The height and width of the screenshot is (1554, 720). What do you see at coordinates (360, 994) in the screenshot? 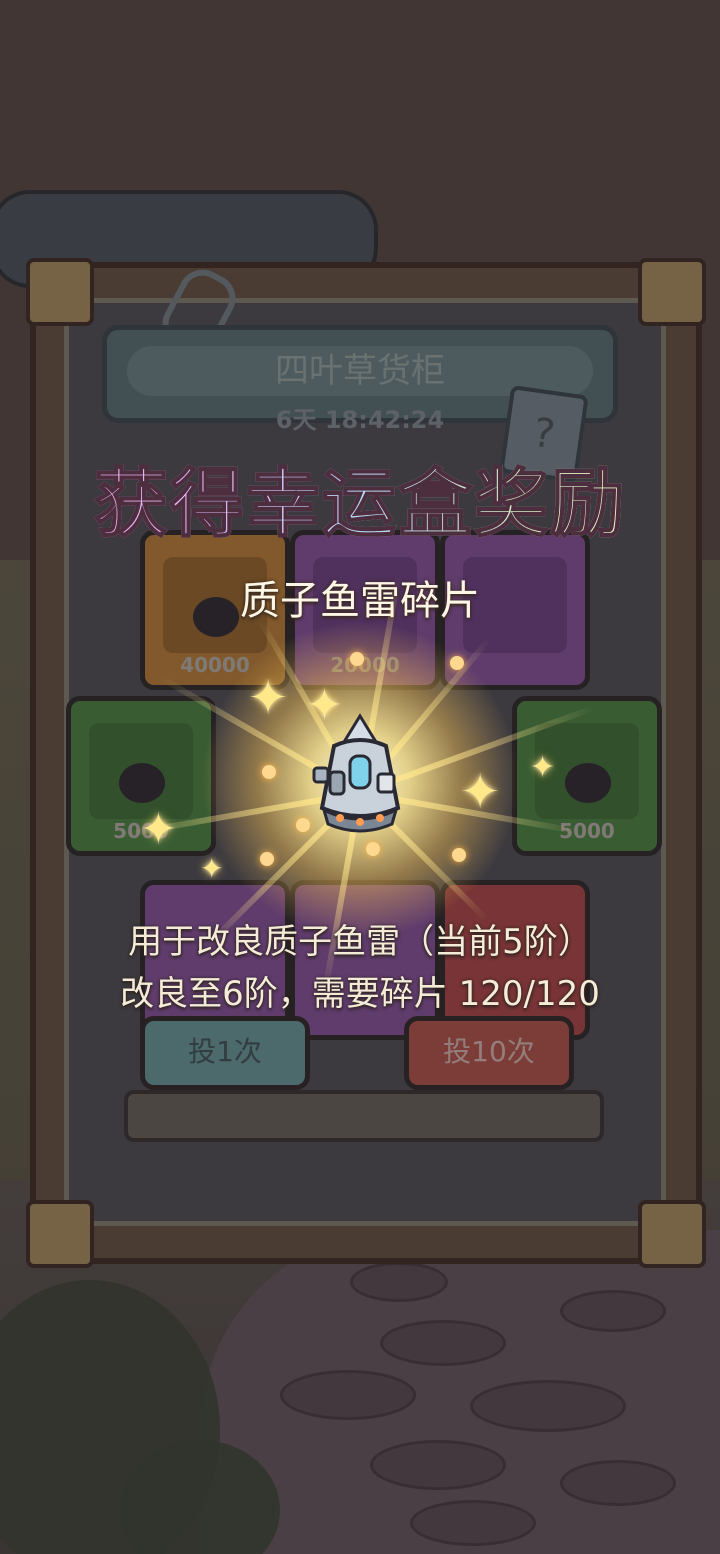
I see `reward-description-line2: 改良至6阶，需要碎片 120/120` at bounding box center [360, 994].